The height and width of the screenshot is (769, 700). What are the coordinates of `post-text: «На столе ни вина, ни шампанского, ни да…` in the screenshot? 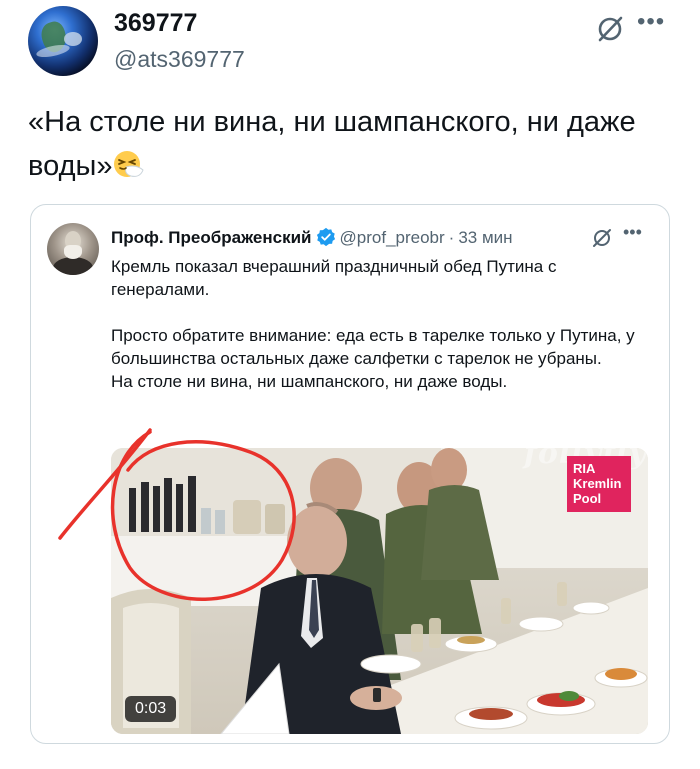 It's located at (348, 144).